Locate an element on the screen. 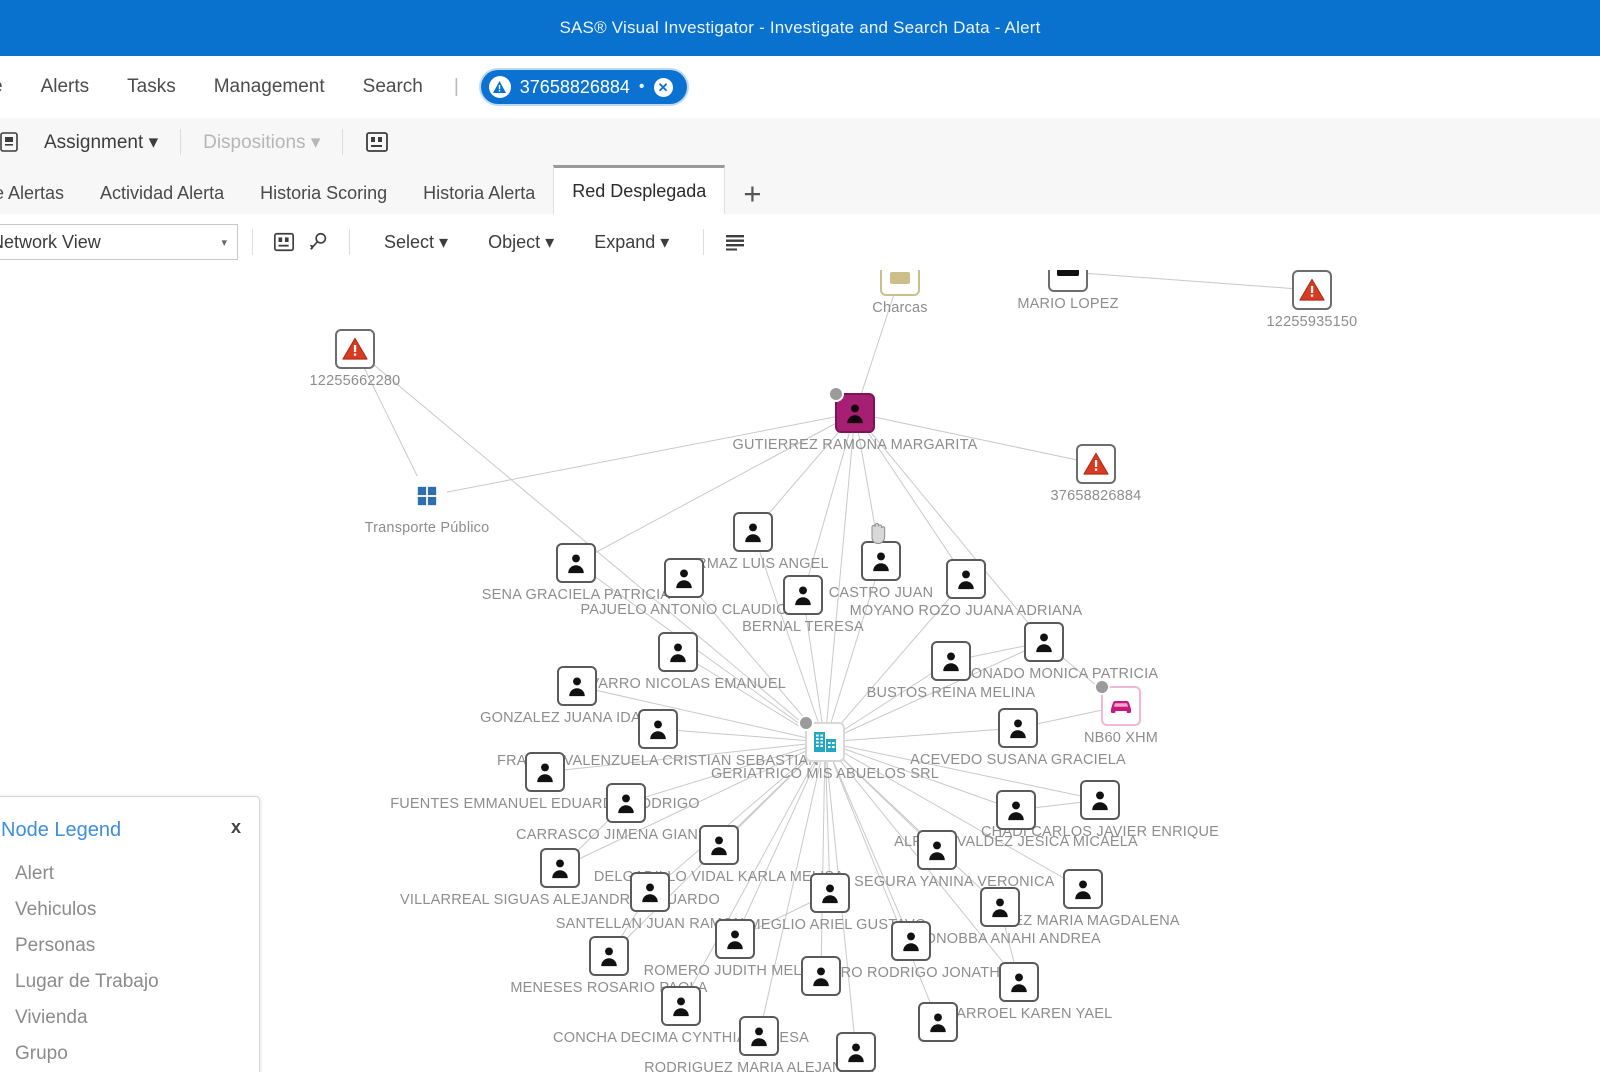 The height and width of the screenshot is (1072, 1600). graph-node: MOYANO ROZO JUANA ADRIANA is located at coordinates (966, 589).